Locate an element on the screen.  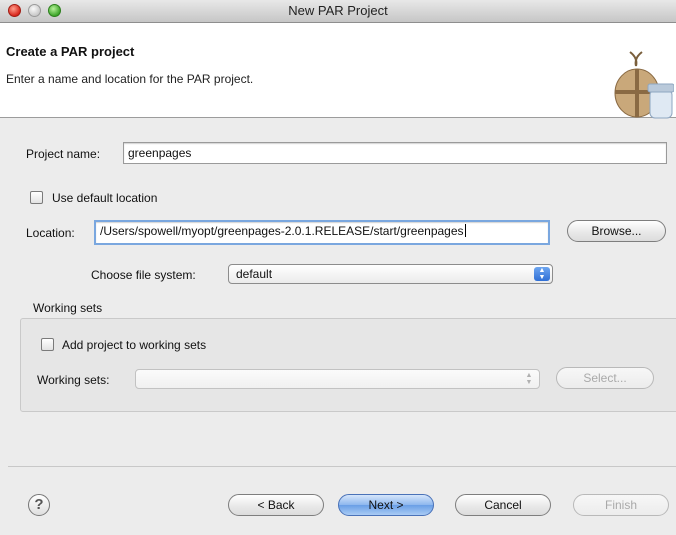
add-to-working-sets-checkbox is located at coordinates (47, 344).